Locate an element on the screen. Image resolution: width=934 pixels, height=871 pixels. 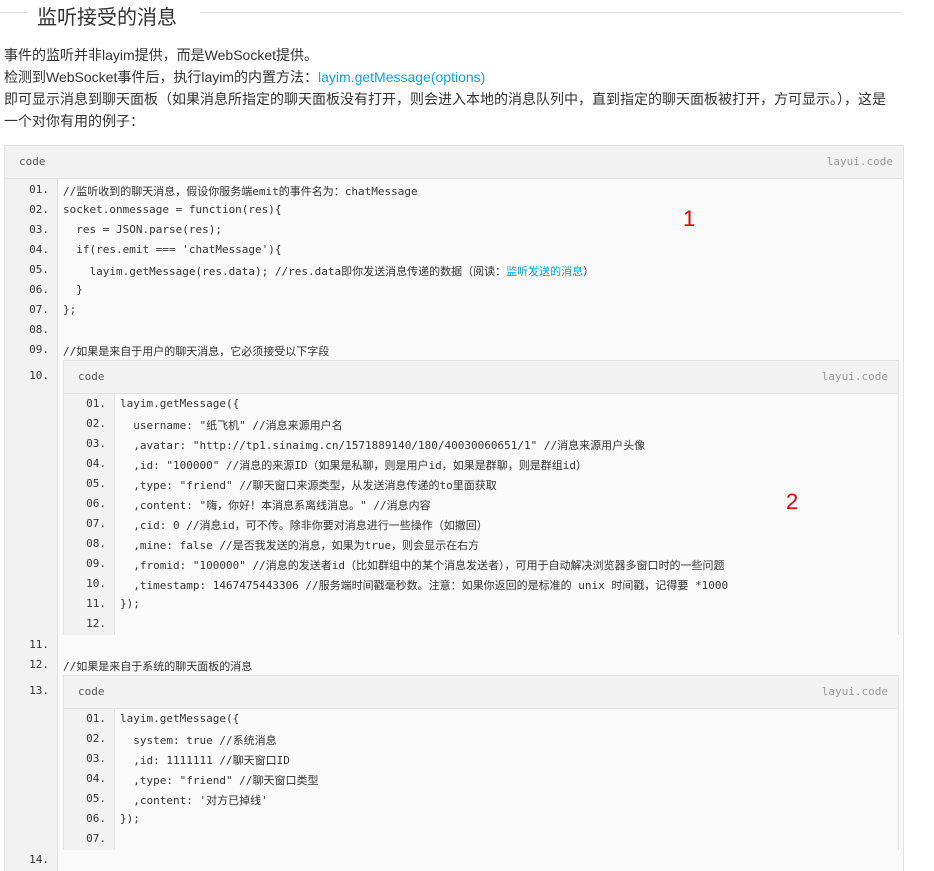
intro-line-1: 事件的监听并非layim提供，而是WebSocket提供。 is located at coordinates (161, 55).